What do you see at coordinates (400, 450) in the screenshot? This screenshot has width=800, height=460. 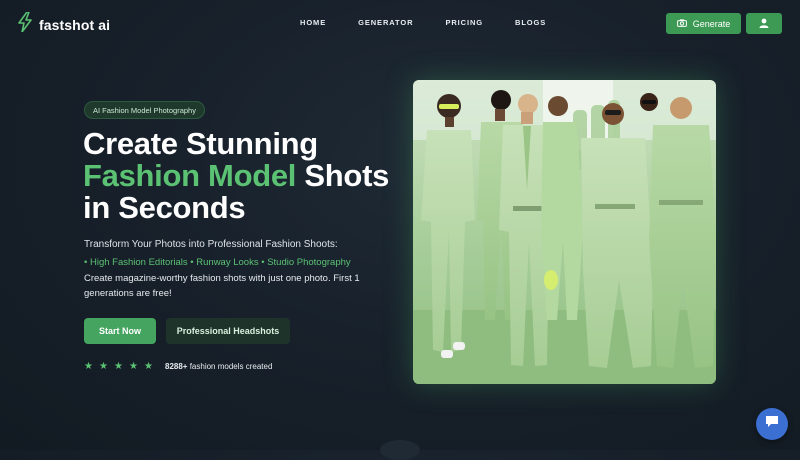 I see `decorative-glow` at bounding box center [400, 450].